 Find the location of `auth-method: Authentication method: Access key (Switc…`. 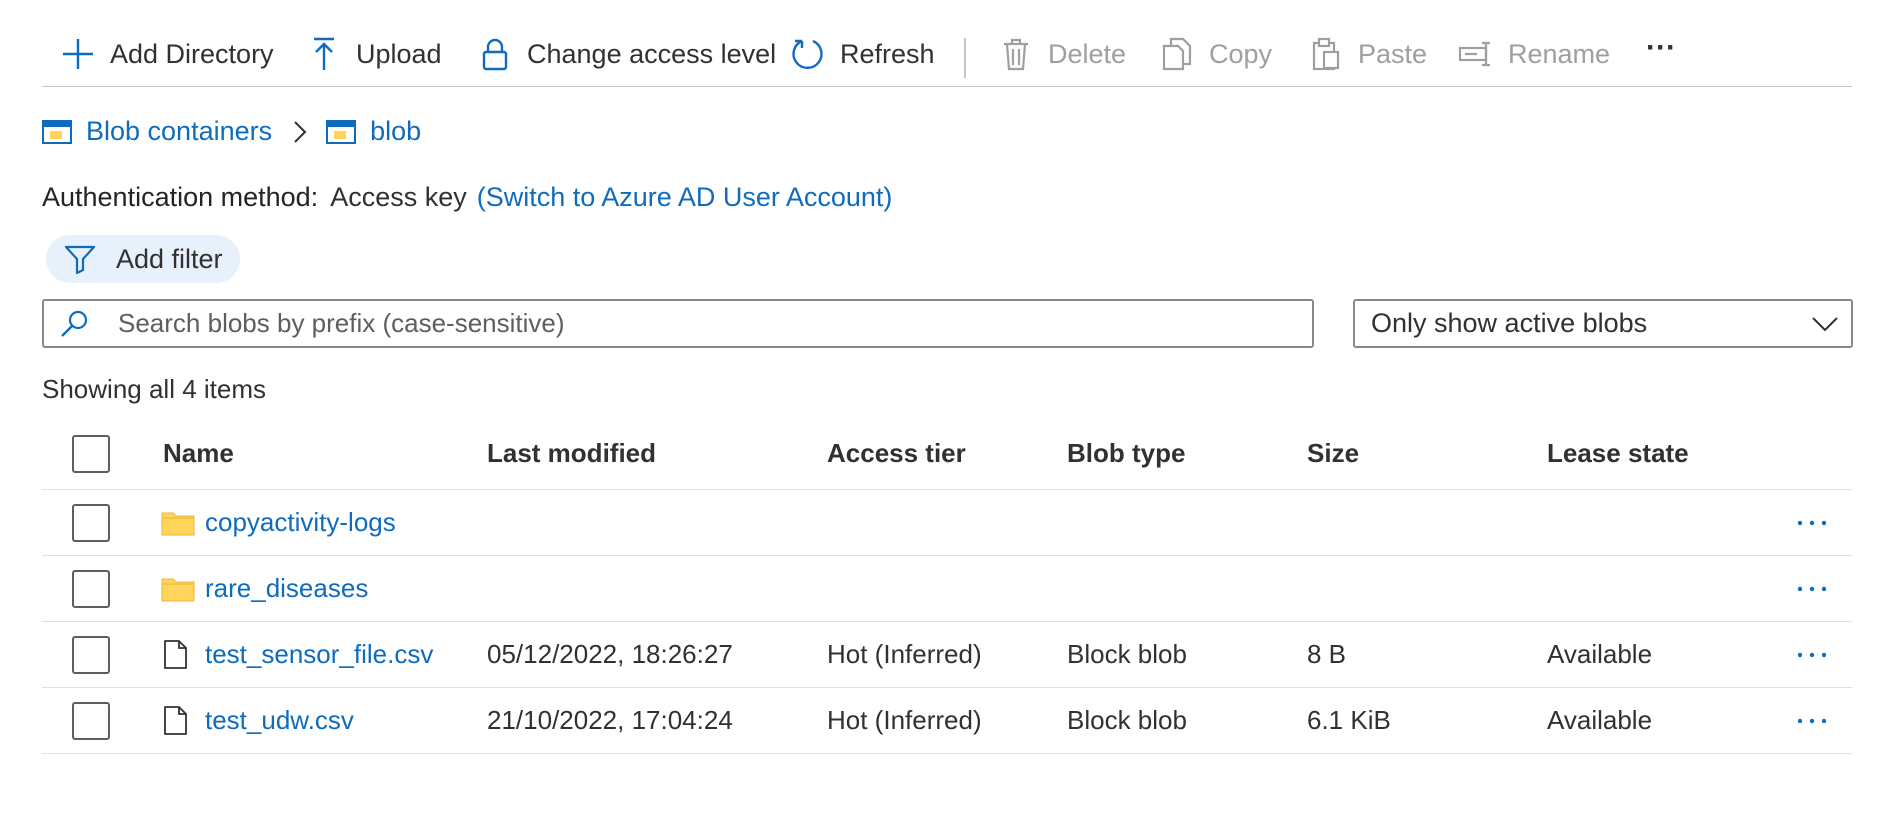

auth-method: Authentication method: Access key (Switc… is located at coordinates (467, 197).